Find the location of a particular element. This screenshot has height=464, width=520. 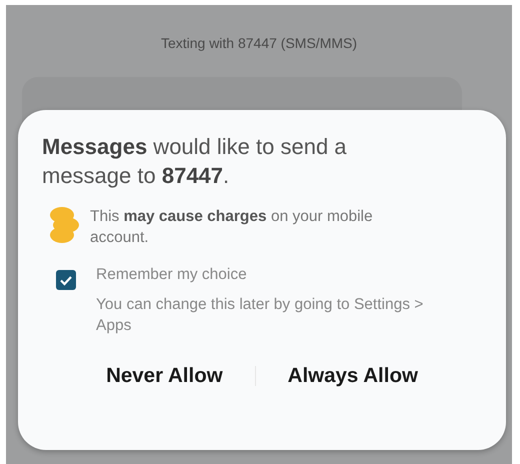

remember-checkbox is located at coordinates (66, 280).